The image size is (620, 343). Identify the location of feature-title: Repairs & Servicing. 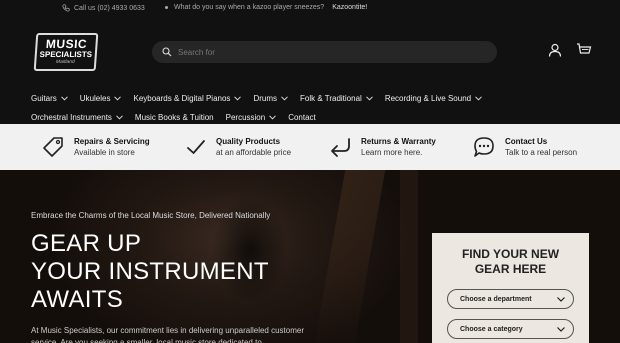
(112, 141).